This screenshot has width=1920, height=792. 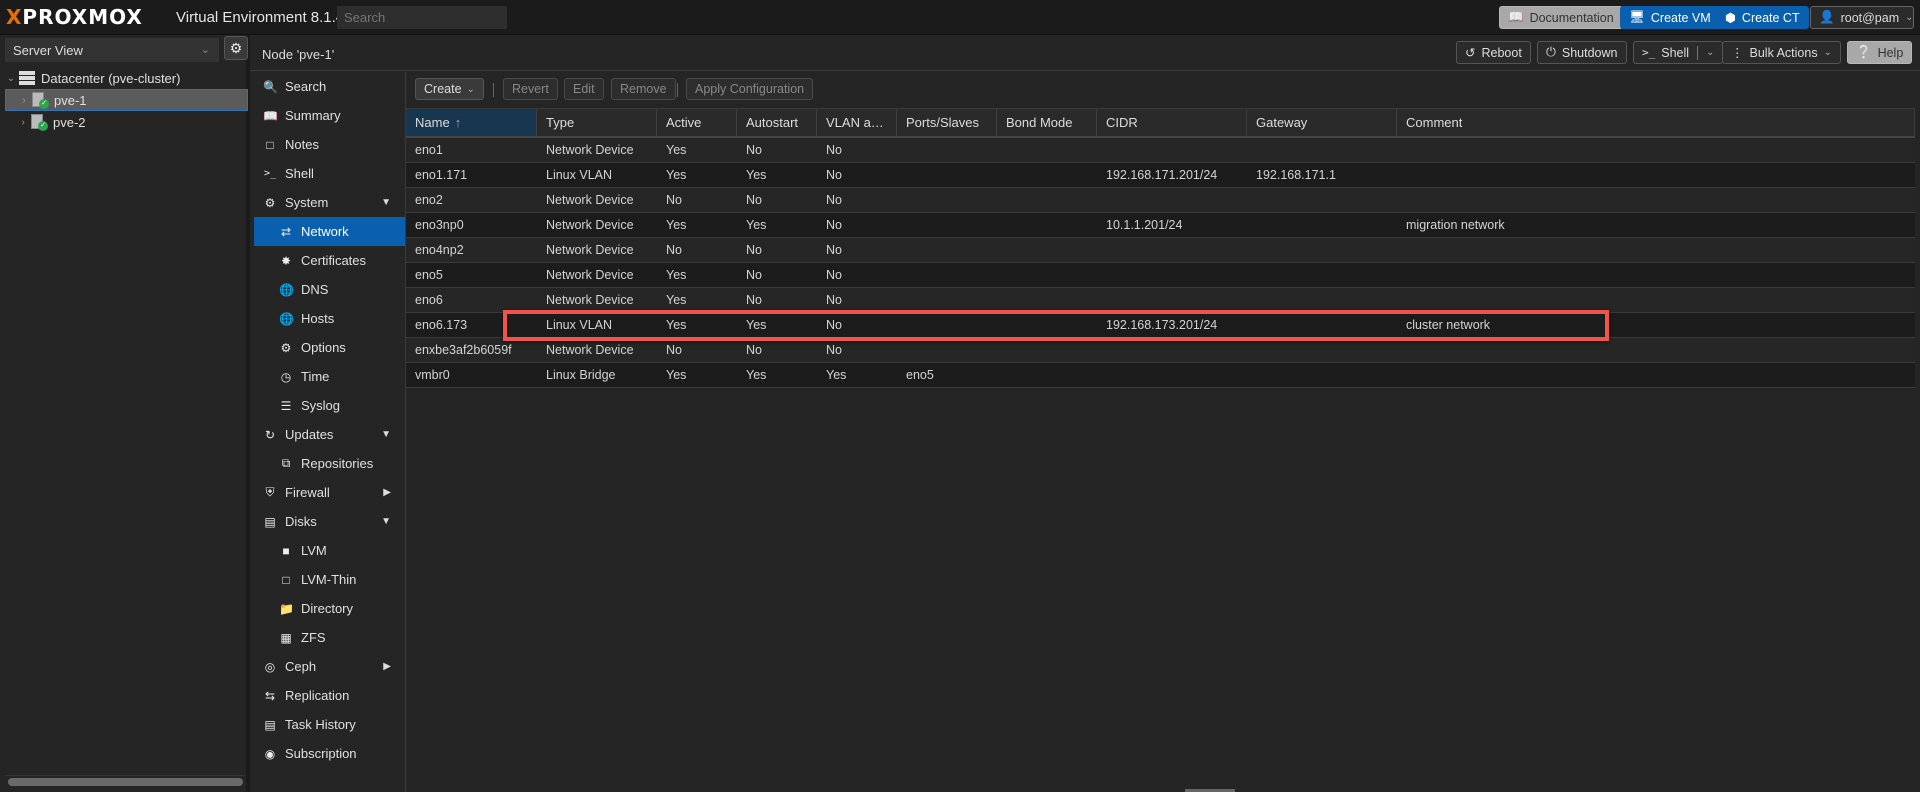 I want to click on nav-item-summary: 📖 Summary, so click(x=329, y=115).